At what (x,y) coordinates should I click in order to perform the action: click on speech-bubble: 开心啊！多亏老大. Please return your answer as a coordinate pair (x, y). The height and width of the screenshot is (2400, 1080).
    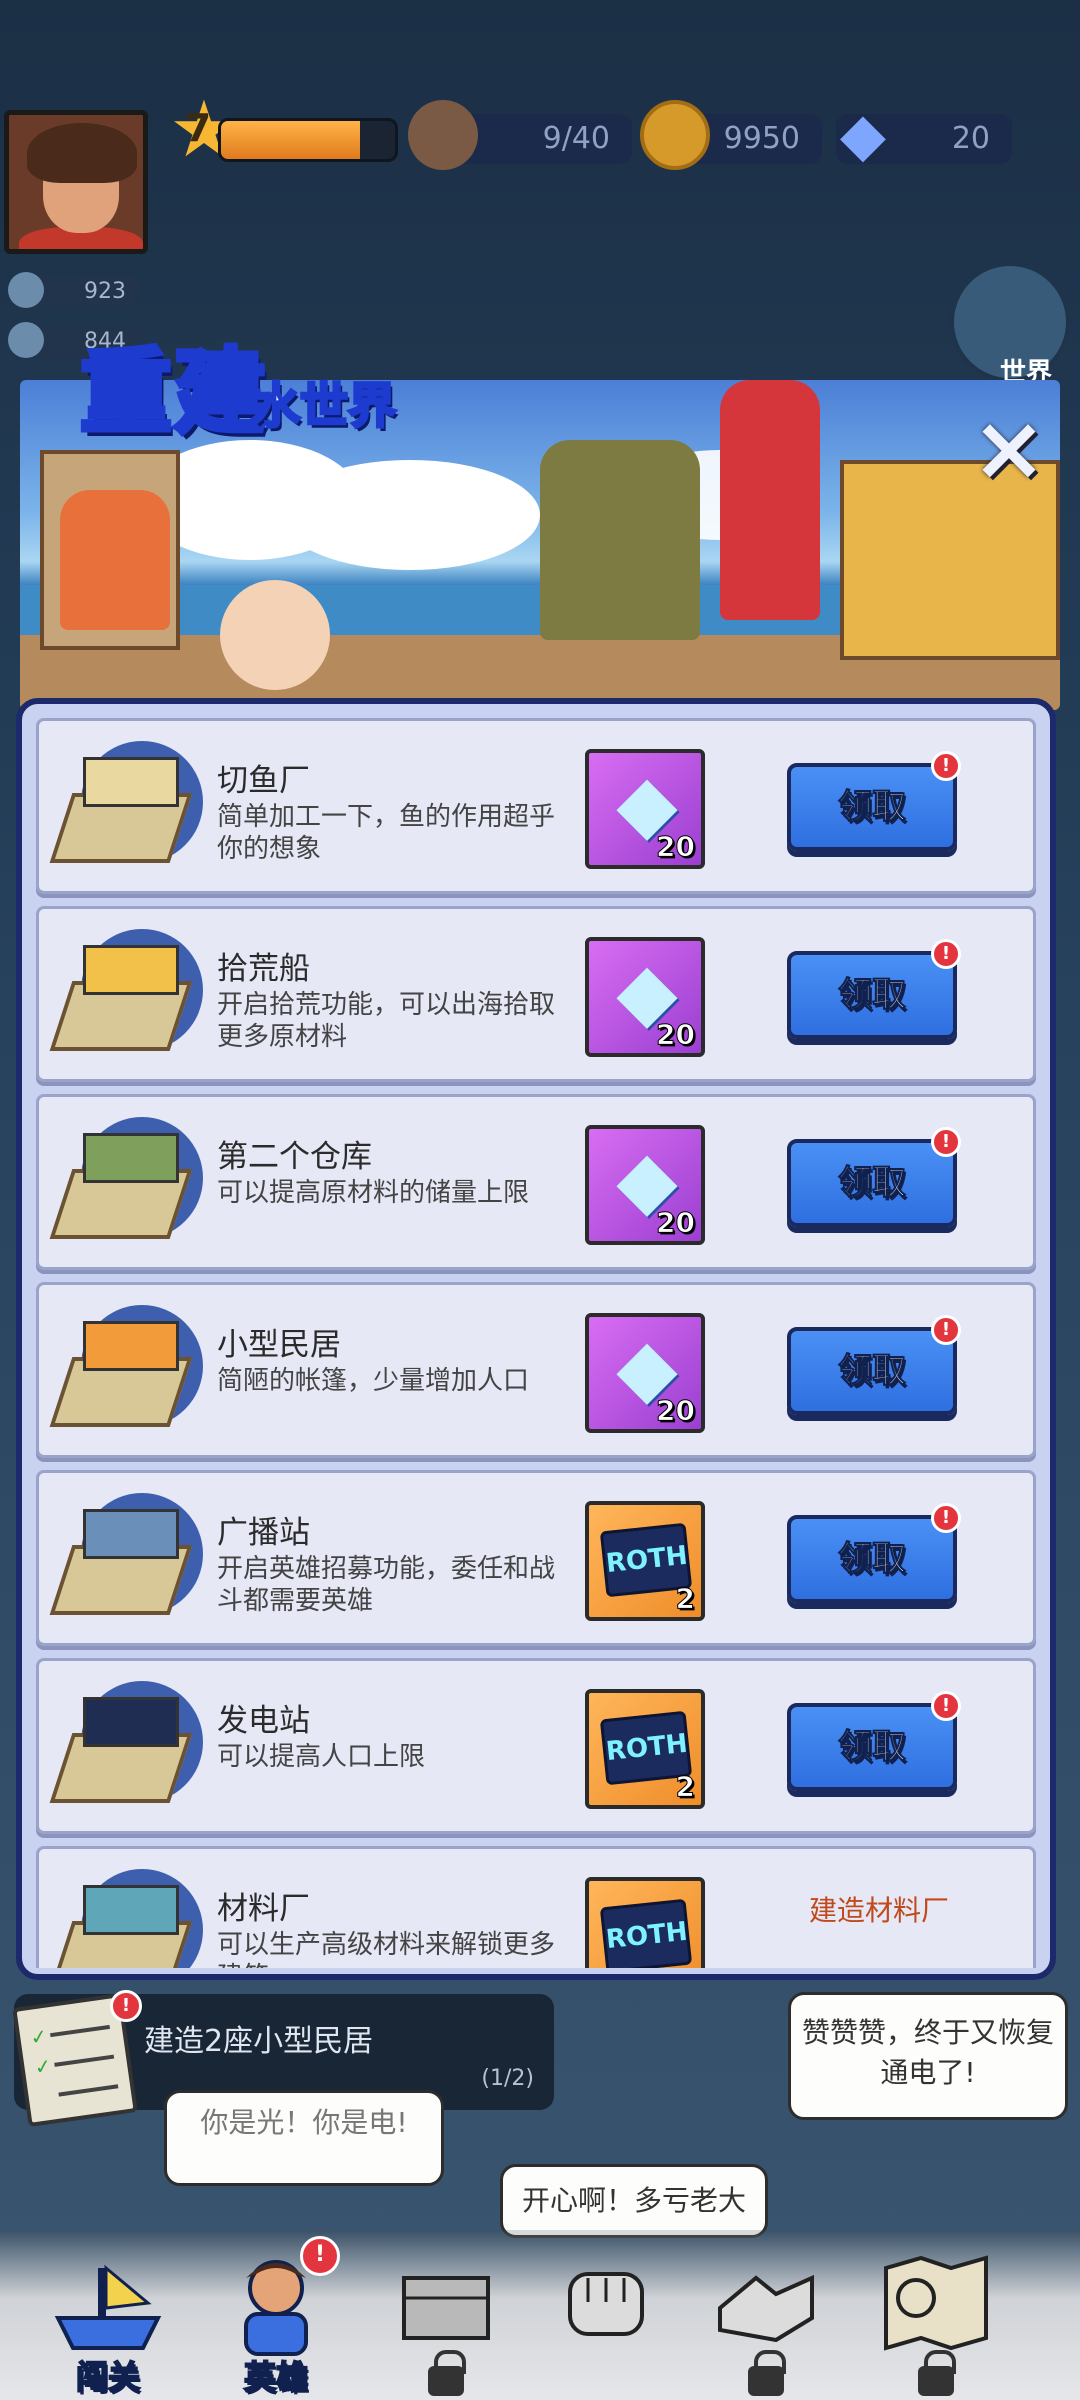
    Looking at the image, I should click on (634, 2201).